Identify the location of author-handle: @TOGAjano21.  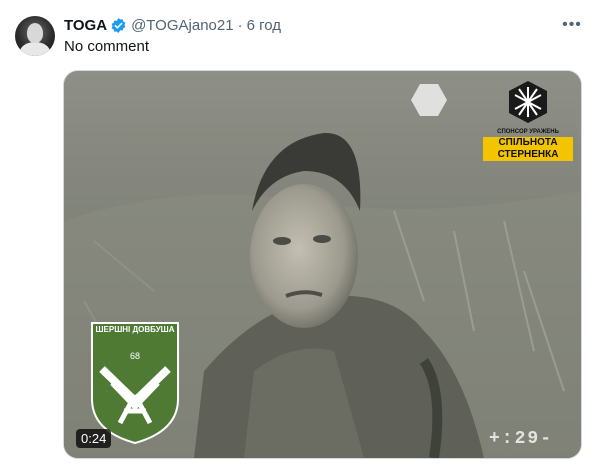
(182, 25).